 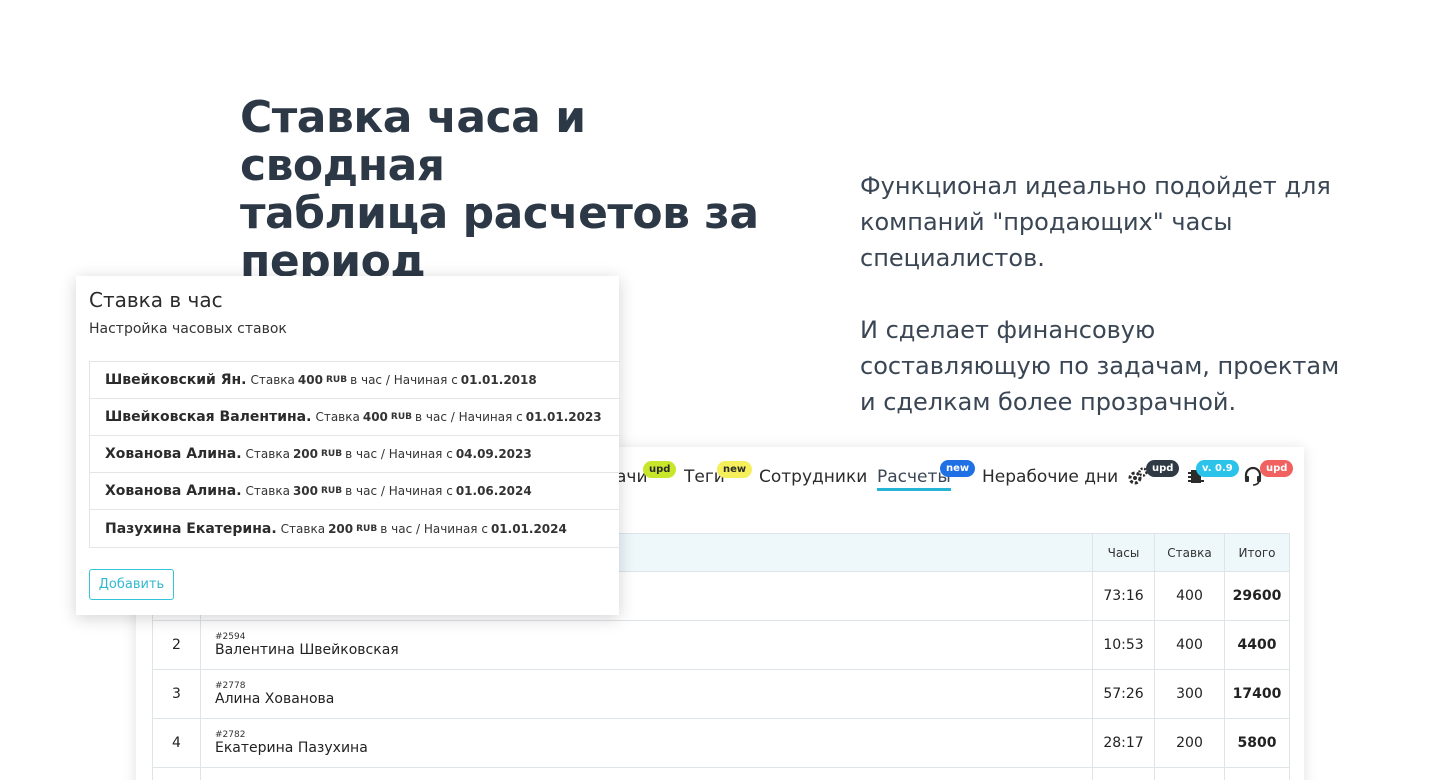 What do you see at coordinates (1257, 645) in the screenshot?
I see `cell-total: 4400` at bounding box center [1257, 645].